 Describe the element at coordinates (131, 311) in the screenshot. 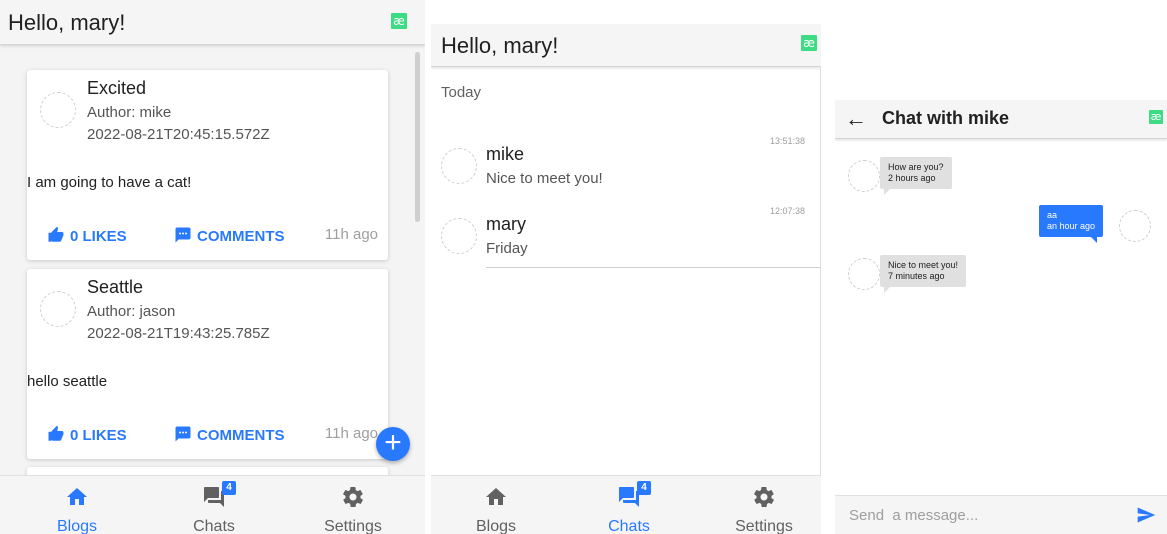

I see `post-author: Author: jason` at that location.